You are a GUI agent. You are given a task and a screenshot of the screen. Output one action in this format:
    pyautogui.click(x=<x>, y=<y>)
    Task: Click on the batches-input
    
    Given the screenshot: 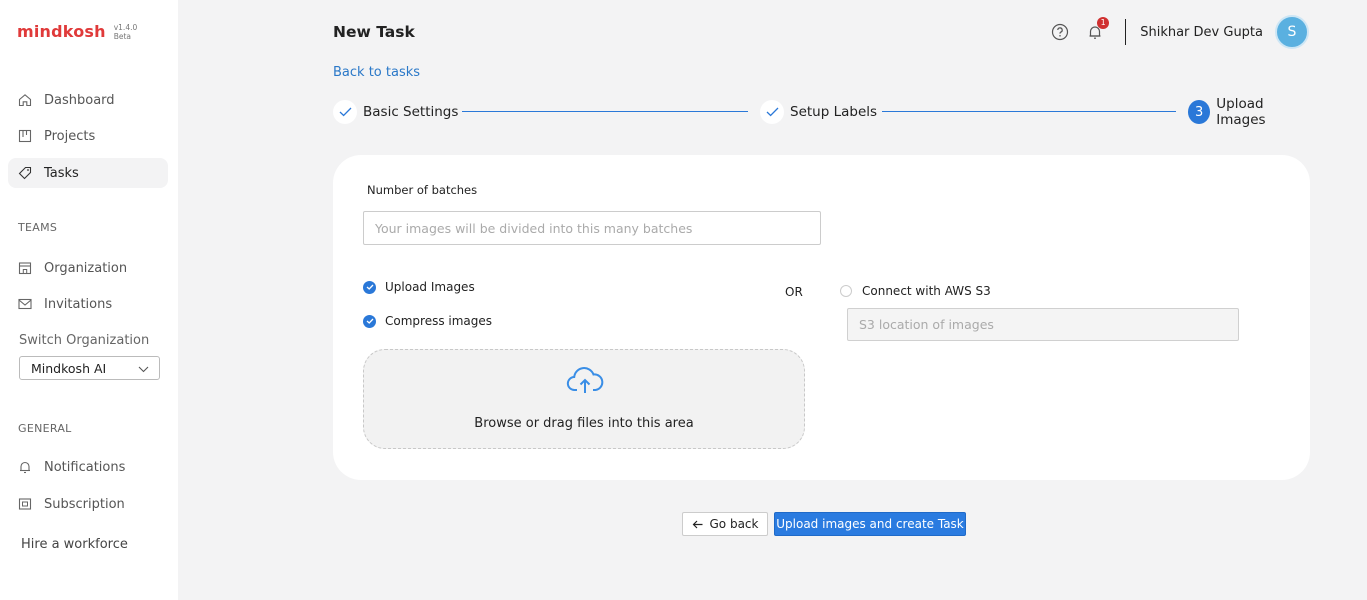 What is the action you would take?
    pyautogui.click(x=592, y=228)
    